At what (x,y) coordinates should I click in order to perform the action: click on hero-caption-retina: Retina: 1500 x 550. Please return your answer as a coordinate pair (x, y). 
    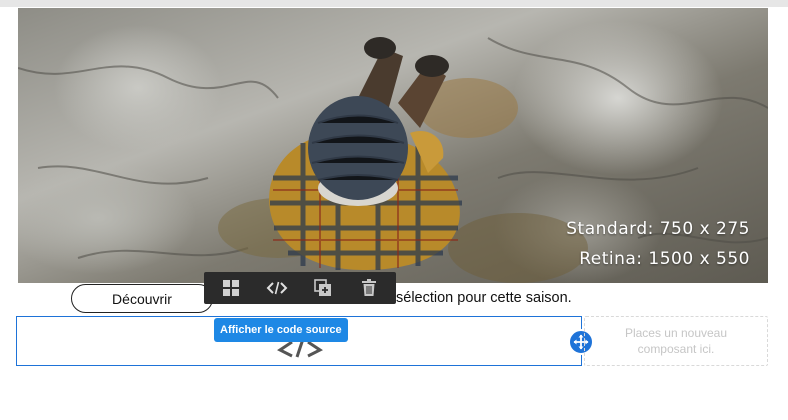
    Looking at the image, I should click on (664, 259).